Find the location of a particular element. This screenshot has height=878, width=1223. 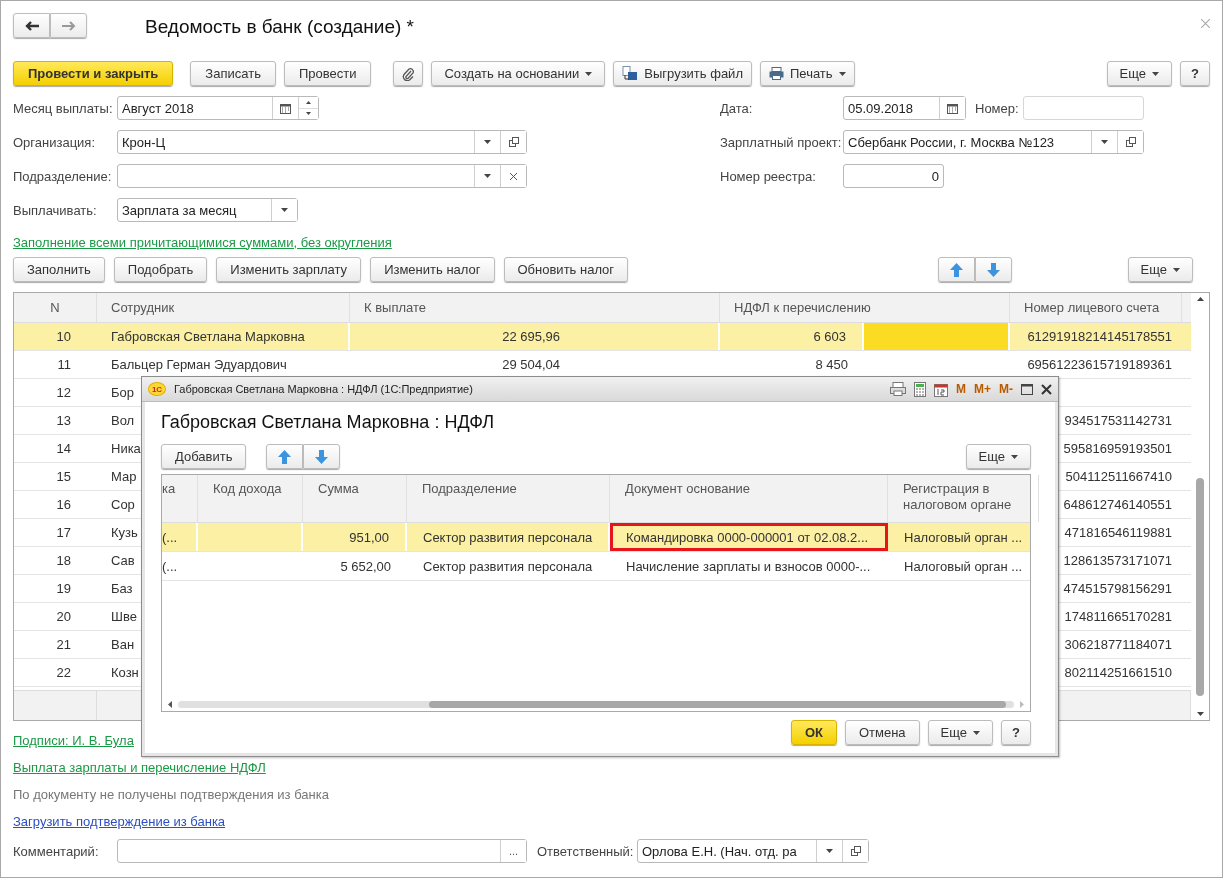

toolbar-button: Записать is located at coordinates (233, 73).